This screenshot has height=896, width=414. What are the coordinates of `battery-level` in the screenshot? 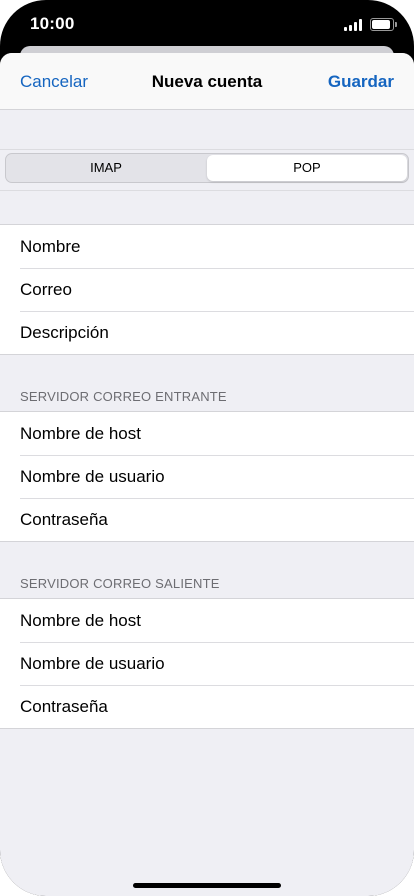 It's located at (381, 24).